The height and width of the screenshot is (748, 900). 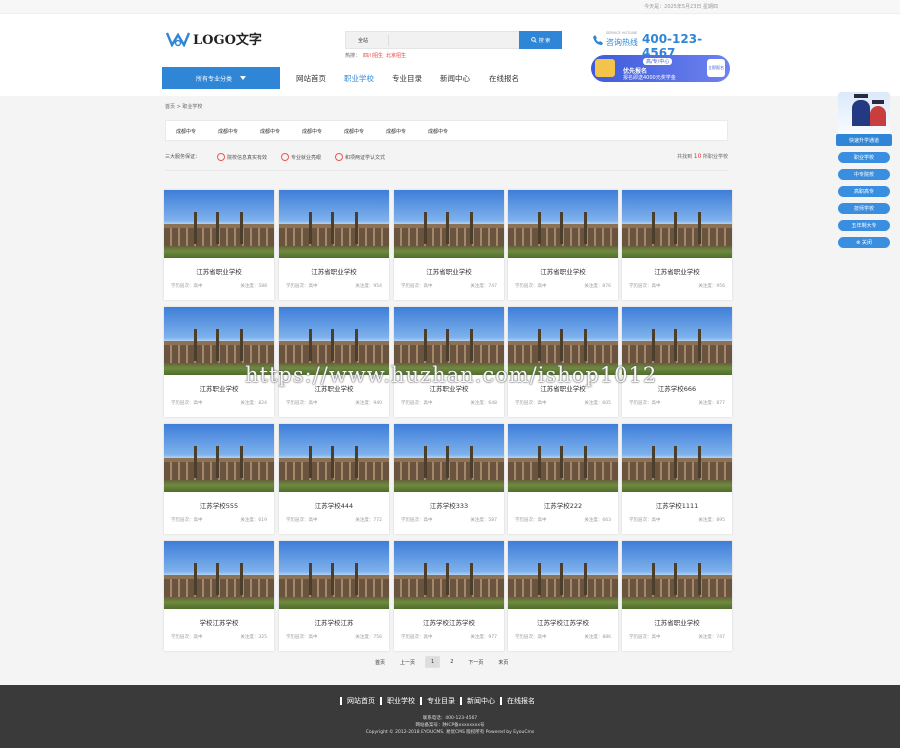 I want to click on page-number: 2, so click(x=451, y=662).